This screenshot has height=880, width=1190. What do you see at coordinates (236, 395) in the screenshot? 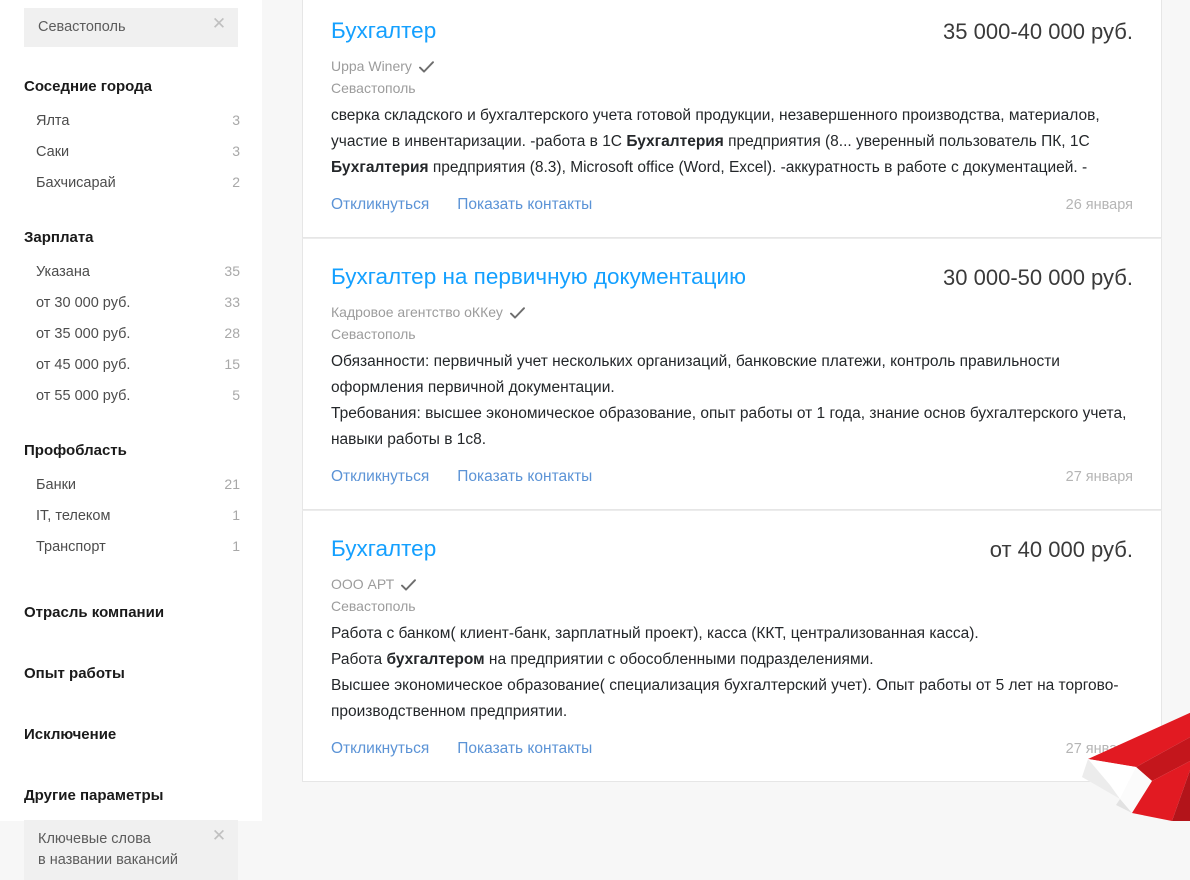
I see `filter-option-count: 5` at bounding box center [236, 395].